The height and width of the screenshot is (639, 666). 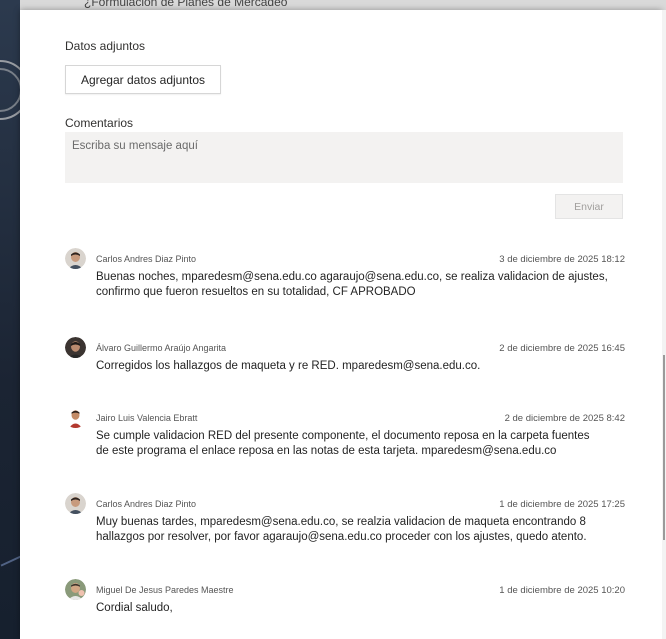 I want to click on comment-author: Jairo Luis Valencia Ebratt, so click(x=147, y=418).